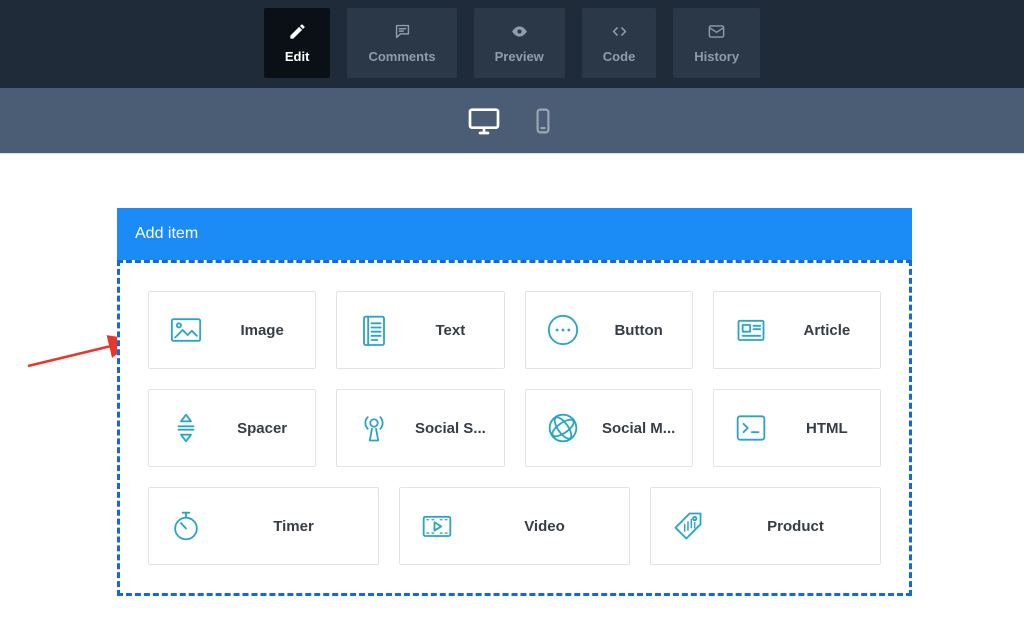 The width and height of the screenshot is (1024, 631). I want to click on tab-label: Preview, so click(519, 56).